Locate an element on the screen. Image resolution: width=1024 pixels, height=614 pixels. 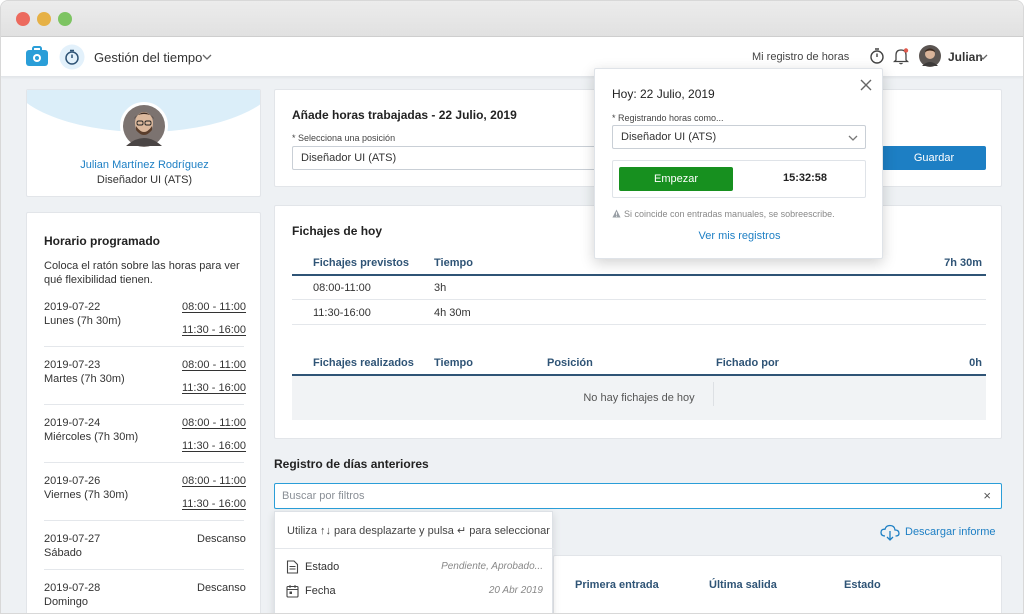
last-exit-header: Última salida is located at coordinates (743, 585).